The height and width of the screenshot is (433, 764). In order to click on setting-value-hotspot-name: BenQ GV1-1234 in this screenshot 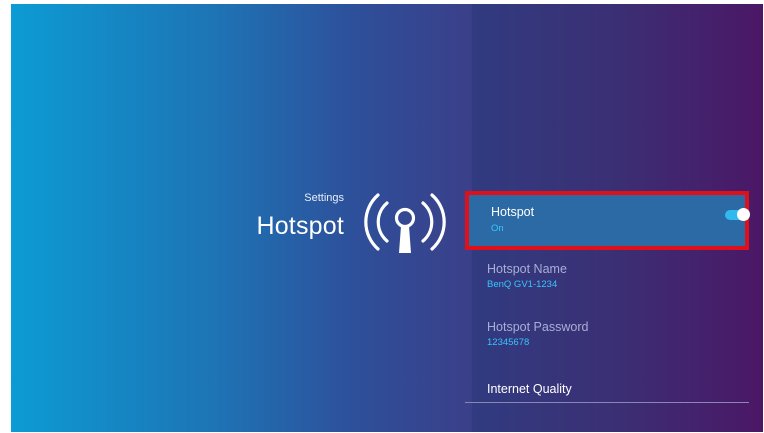, I will do `click(522, 284)`.